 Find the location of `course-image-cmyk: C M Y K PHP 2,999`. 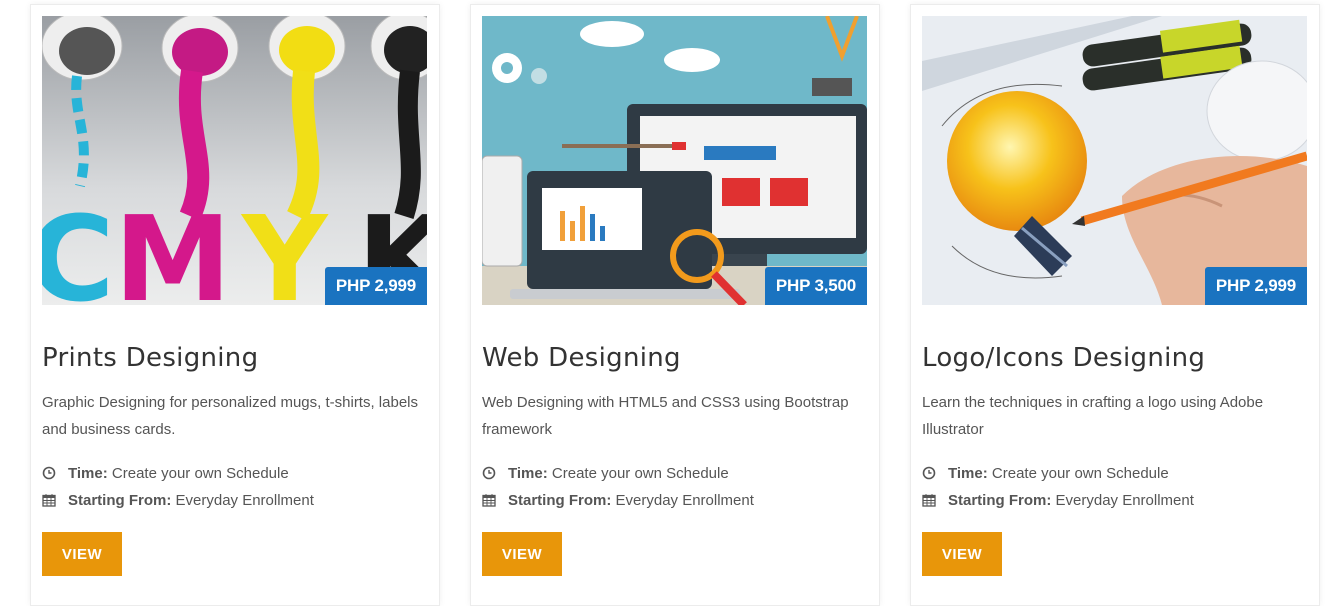

course-image-cmyk: C M Y K PHP 2,999 is located at coordinates (234, 160).